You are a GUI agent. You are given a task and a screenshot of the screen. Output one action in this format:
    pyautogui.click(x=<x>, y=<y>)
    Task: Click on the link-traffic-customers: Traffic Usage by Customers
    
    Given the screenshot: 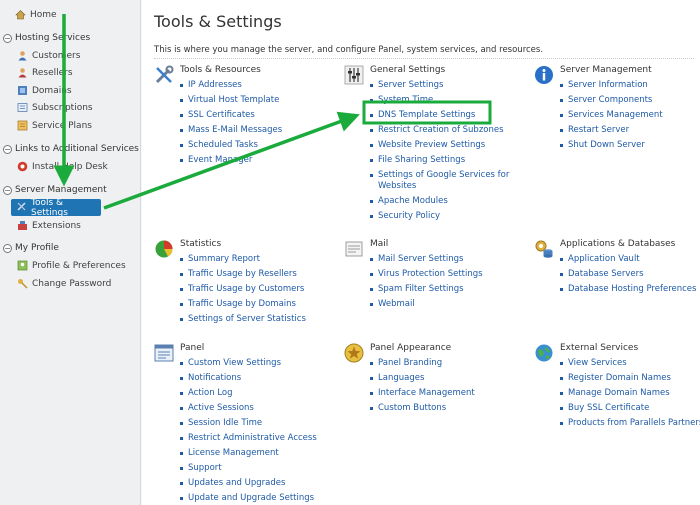 What is the action you would take?
    pyautogui.click(x=243, y=289)
    